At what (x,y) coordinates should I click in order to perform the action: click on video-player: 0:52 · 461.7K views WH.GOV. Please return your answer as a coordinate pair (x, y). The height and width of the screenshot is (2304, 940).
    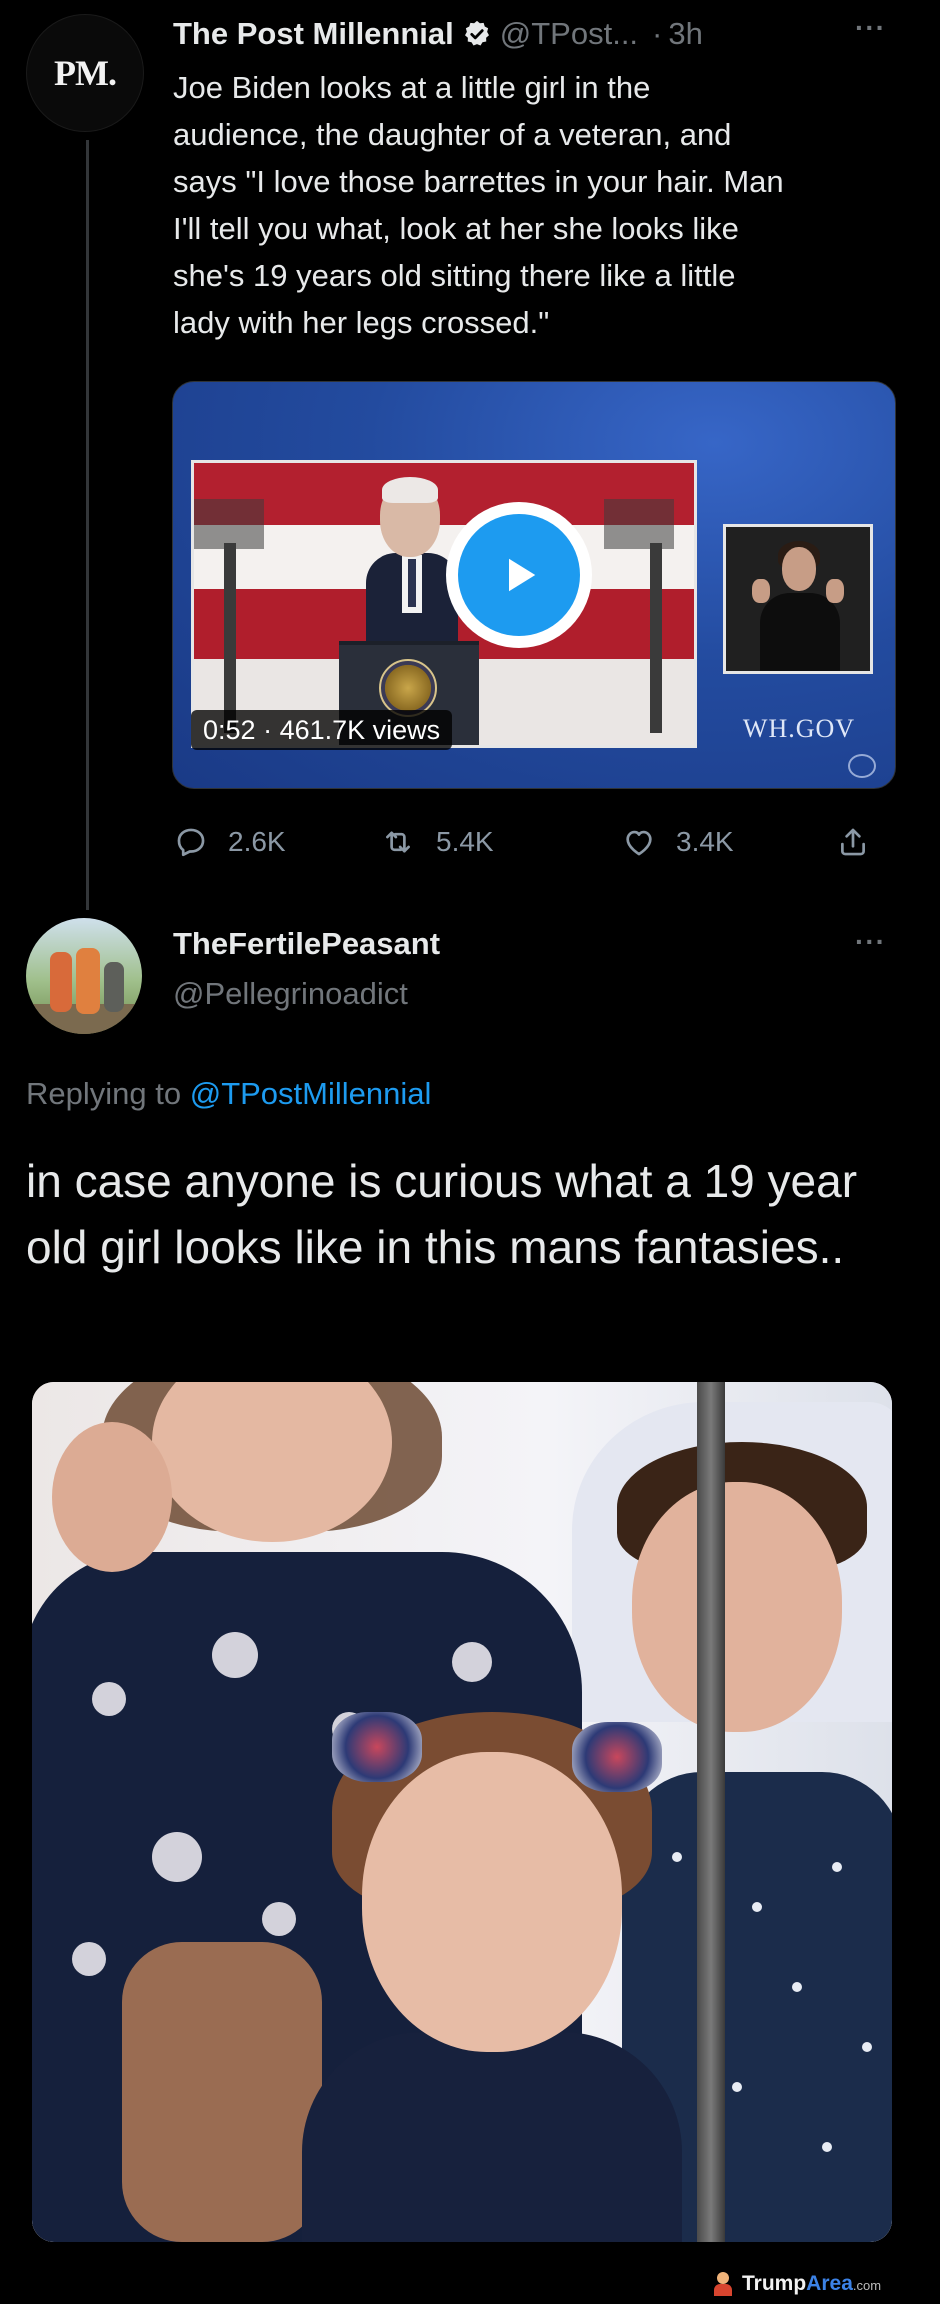
    Looking at the image, I should click on (534, 585).